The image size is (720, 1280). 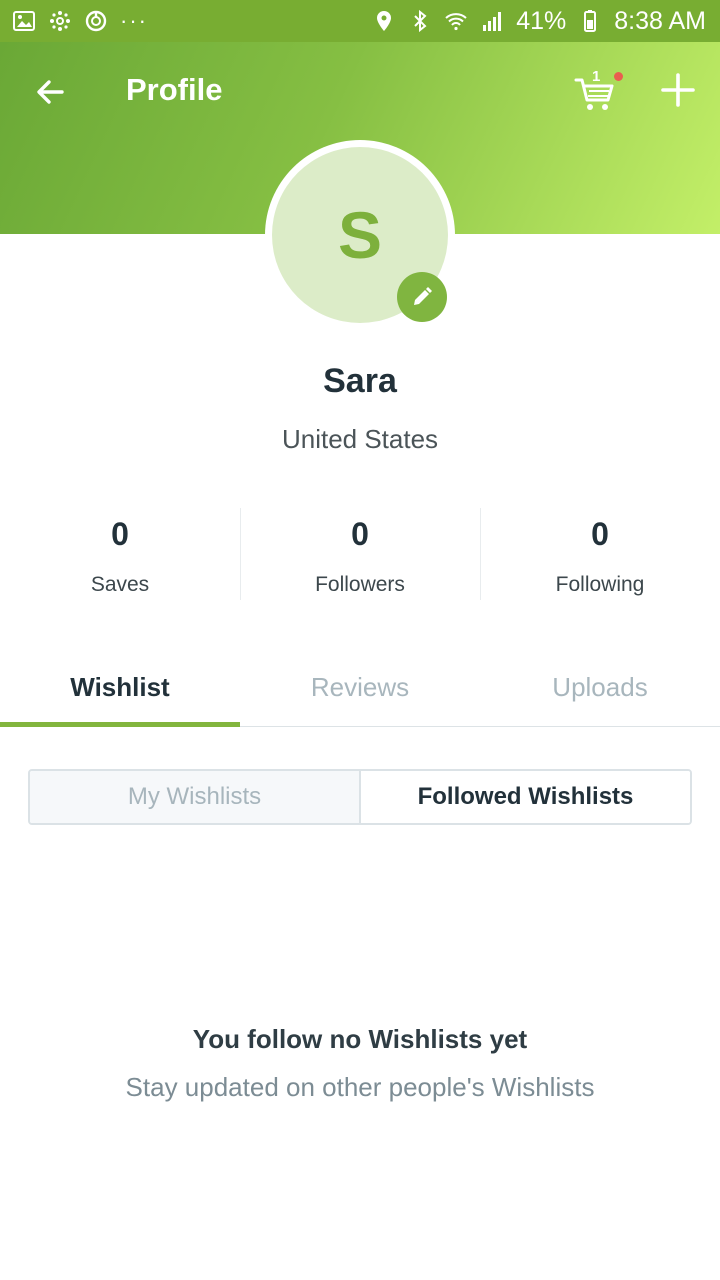 I want to click on stat-label: Saves, so click(x=120, y=584).